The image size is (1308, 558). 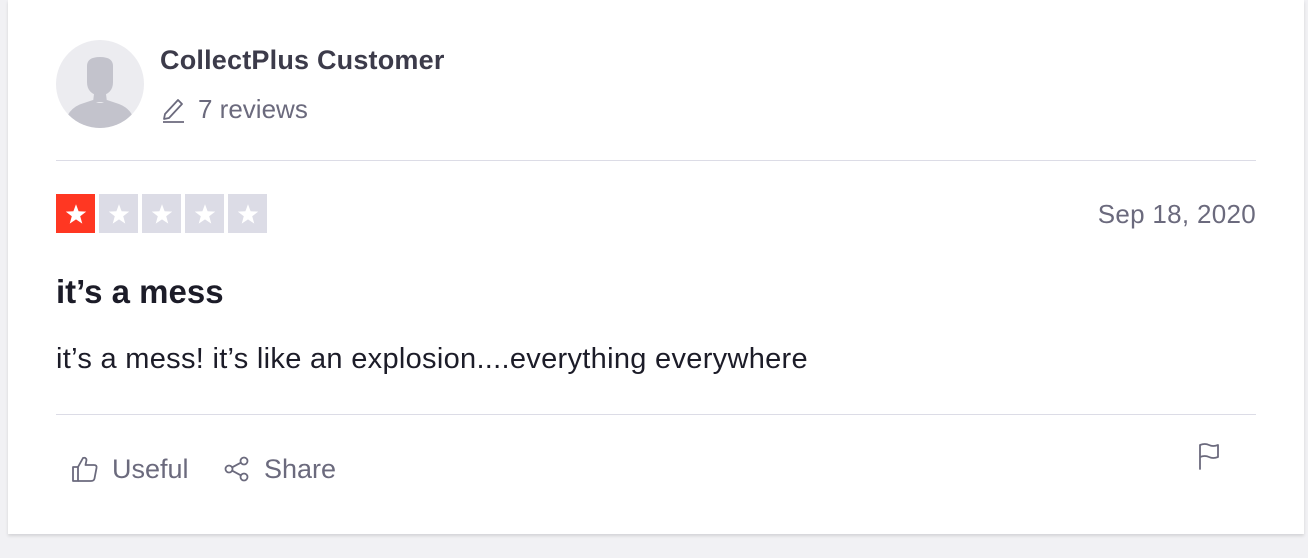 I want to click on share-button: Share, so click(x=279, y=469).